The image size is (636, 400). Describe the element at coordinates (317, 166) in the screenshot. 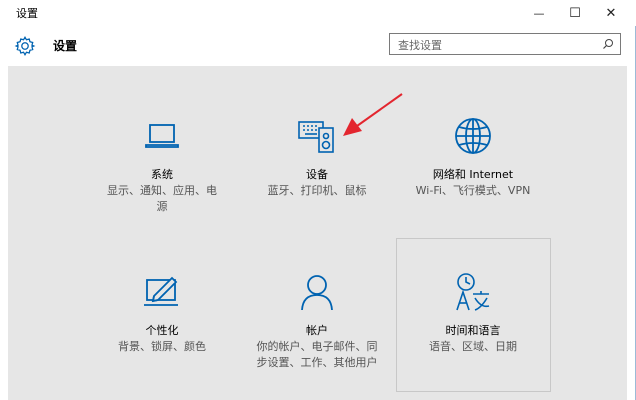

I see `tile-devices: 设备 蓝牙、打印机、鼠标` at that location.